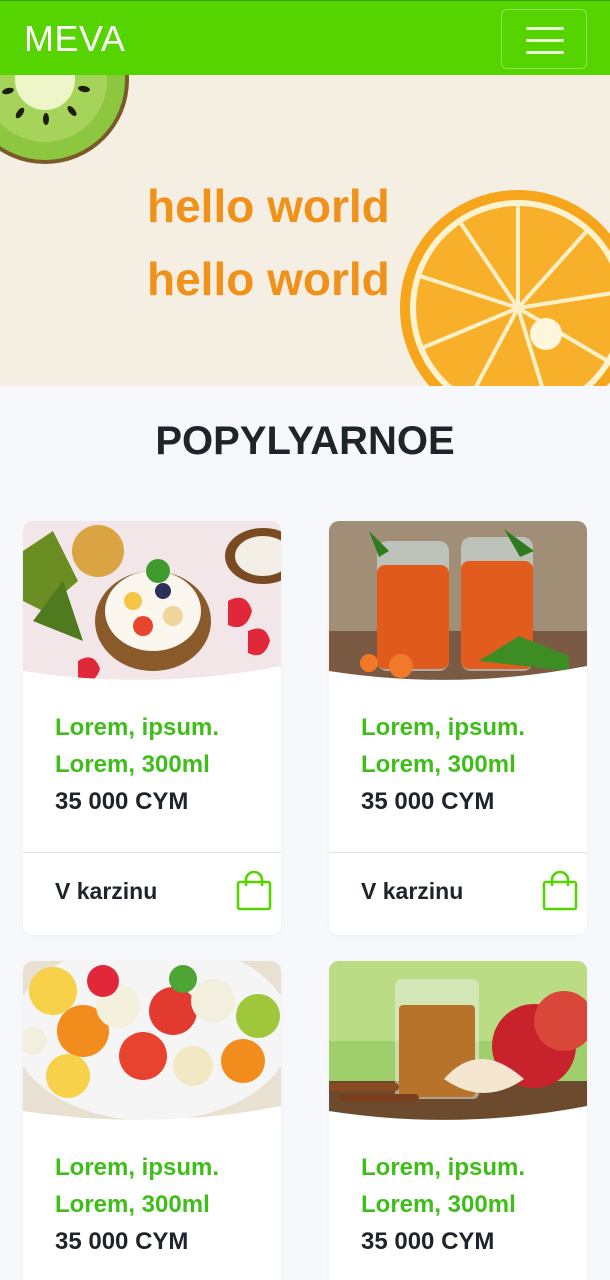 Image resolution: width=610 pixels, height=1280 pixels. Describe the element at coordinates (74, 39) in the screenshot. I see `brand-logo: MEVA` at that location.